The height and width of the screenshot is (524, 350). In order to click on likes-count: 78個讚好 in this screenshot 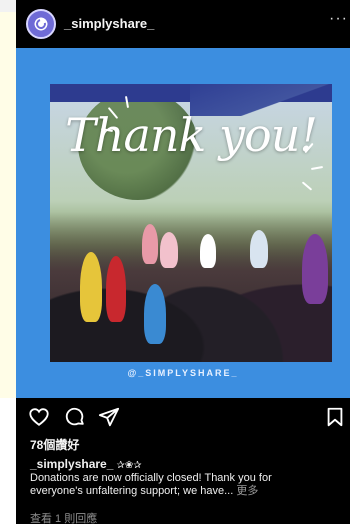, I will do `click(54, 444)`.